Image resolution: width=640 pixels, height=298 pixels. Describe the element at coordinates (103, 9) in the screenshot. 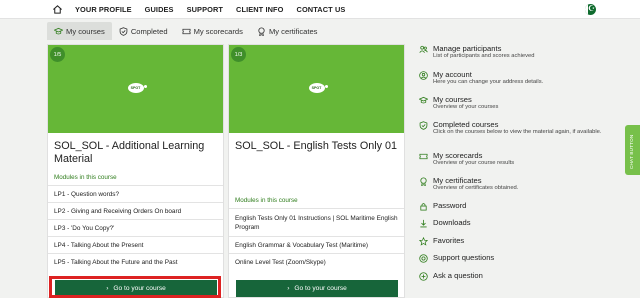

I see `nav-link-your-profile: YOUR PROFILE` at that location.